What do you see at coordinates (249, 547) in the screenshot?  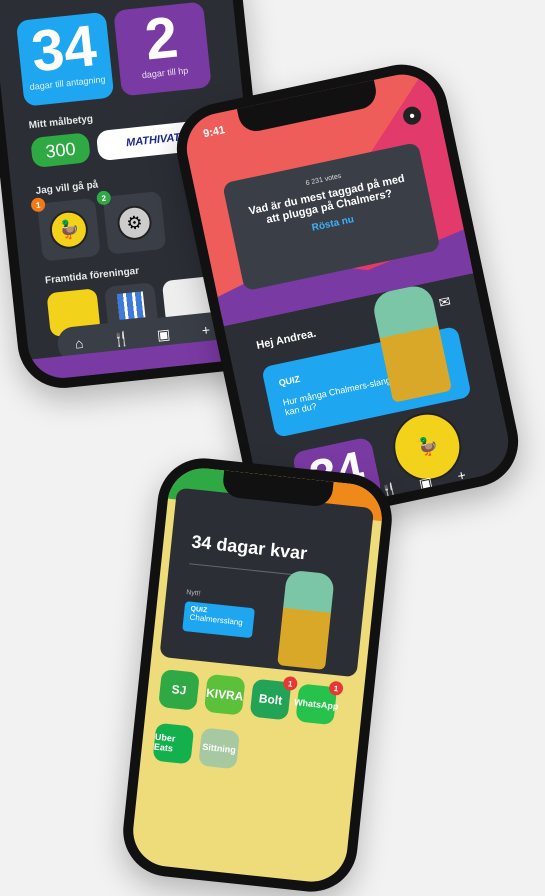 I see `countdown-title: 34 dagar kvar` at bounding box center [249, 547].